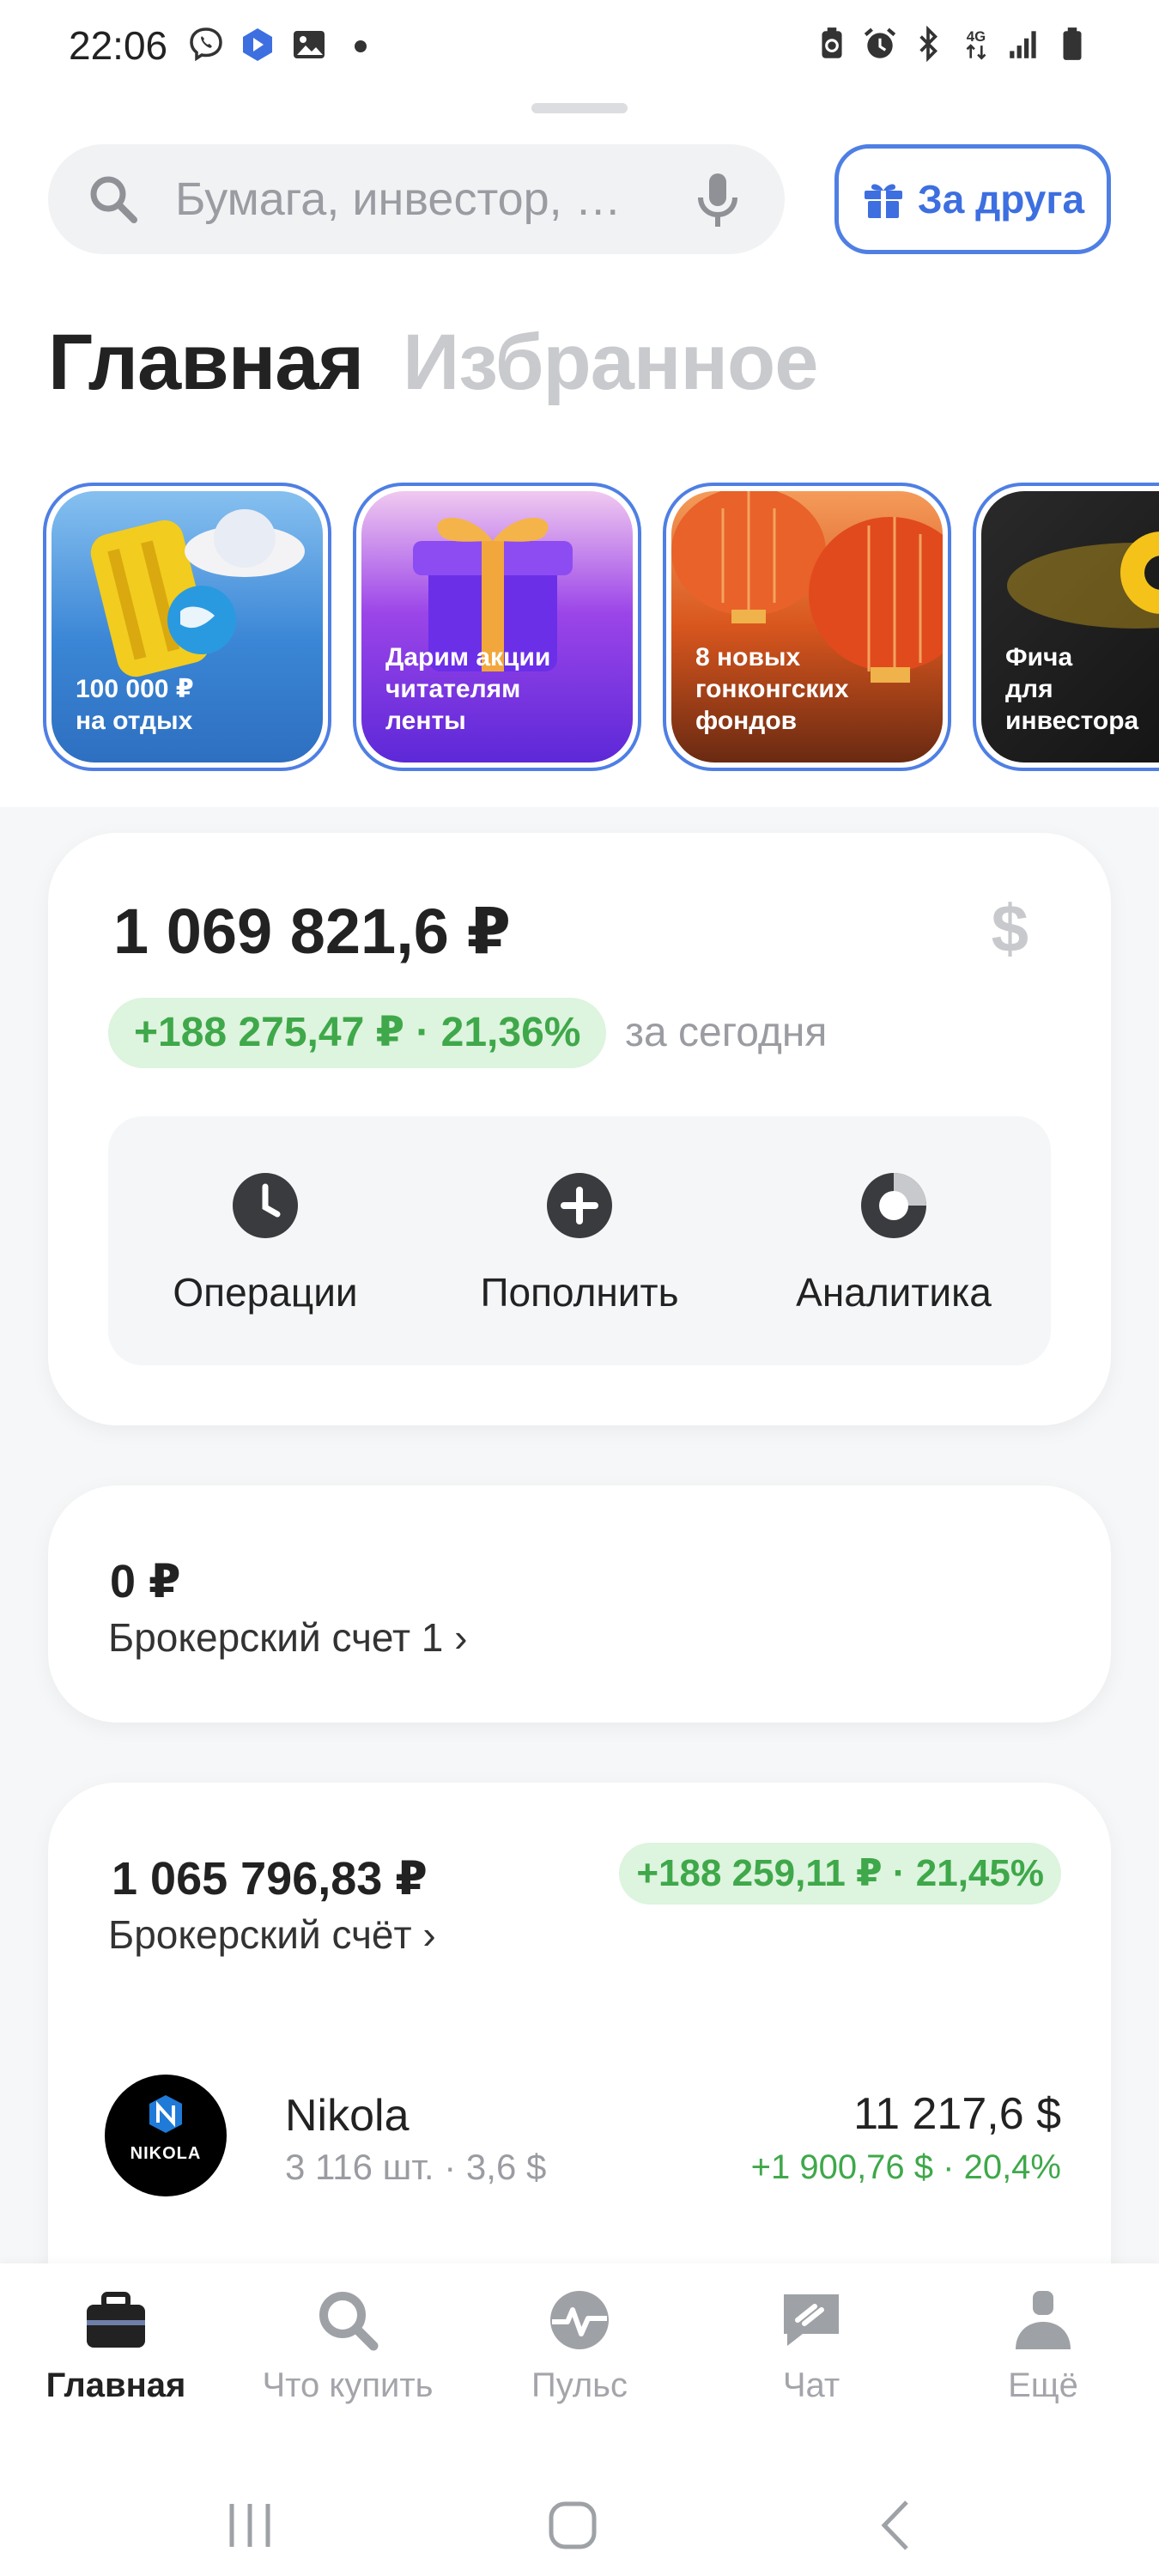 The image size is (1159, 2576). I want to click on chat-icon, so click(812, 2320).